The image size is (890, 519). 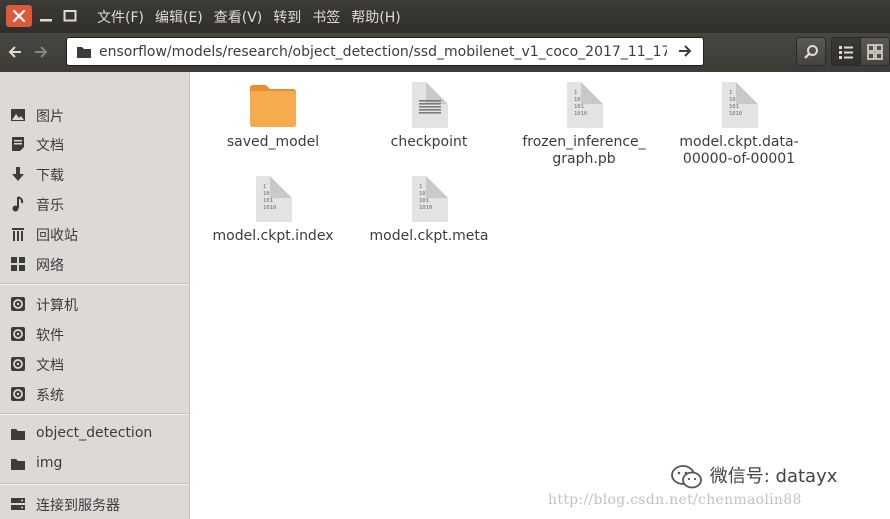 I want to click on sidebar-item-music: 音乐, so click(x=94, y=204).